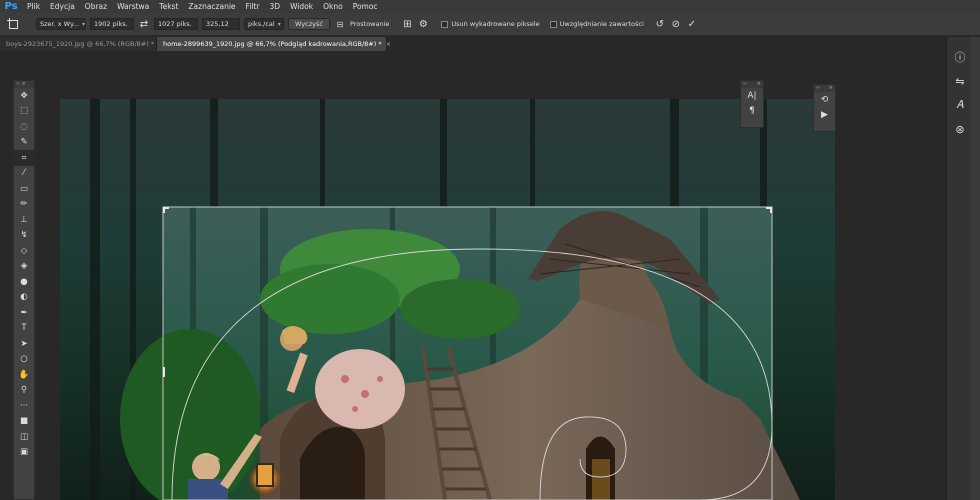 Image resolution: width=980 pixels, height=500 pixels. What do you see at coordinates (24, 298) in the screenshot?
I see `dodge-tool-icon: ◐` at bounding box center [24, 298].